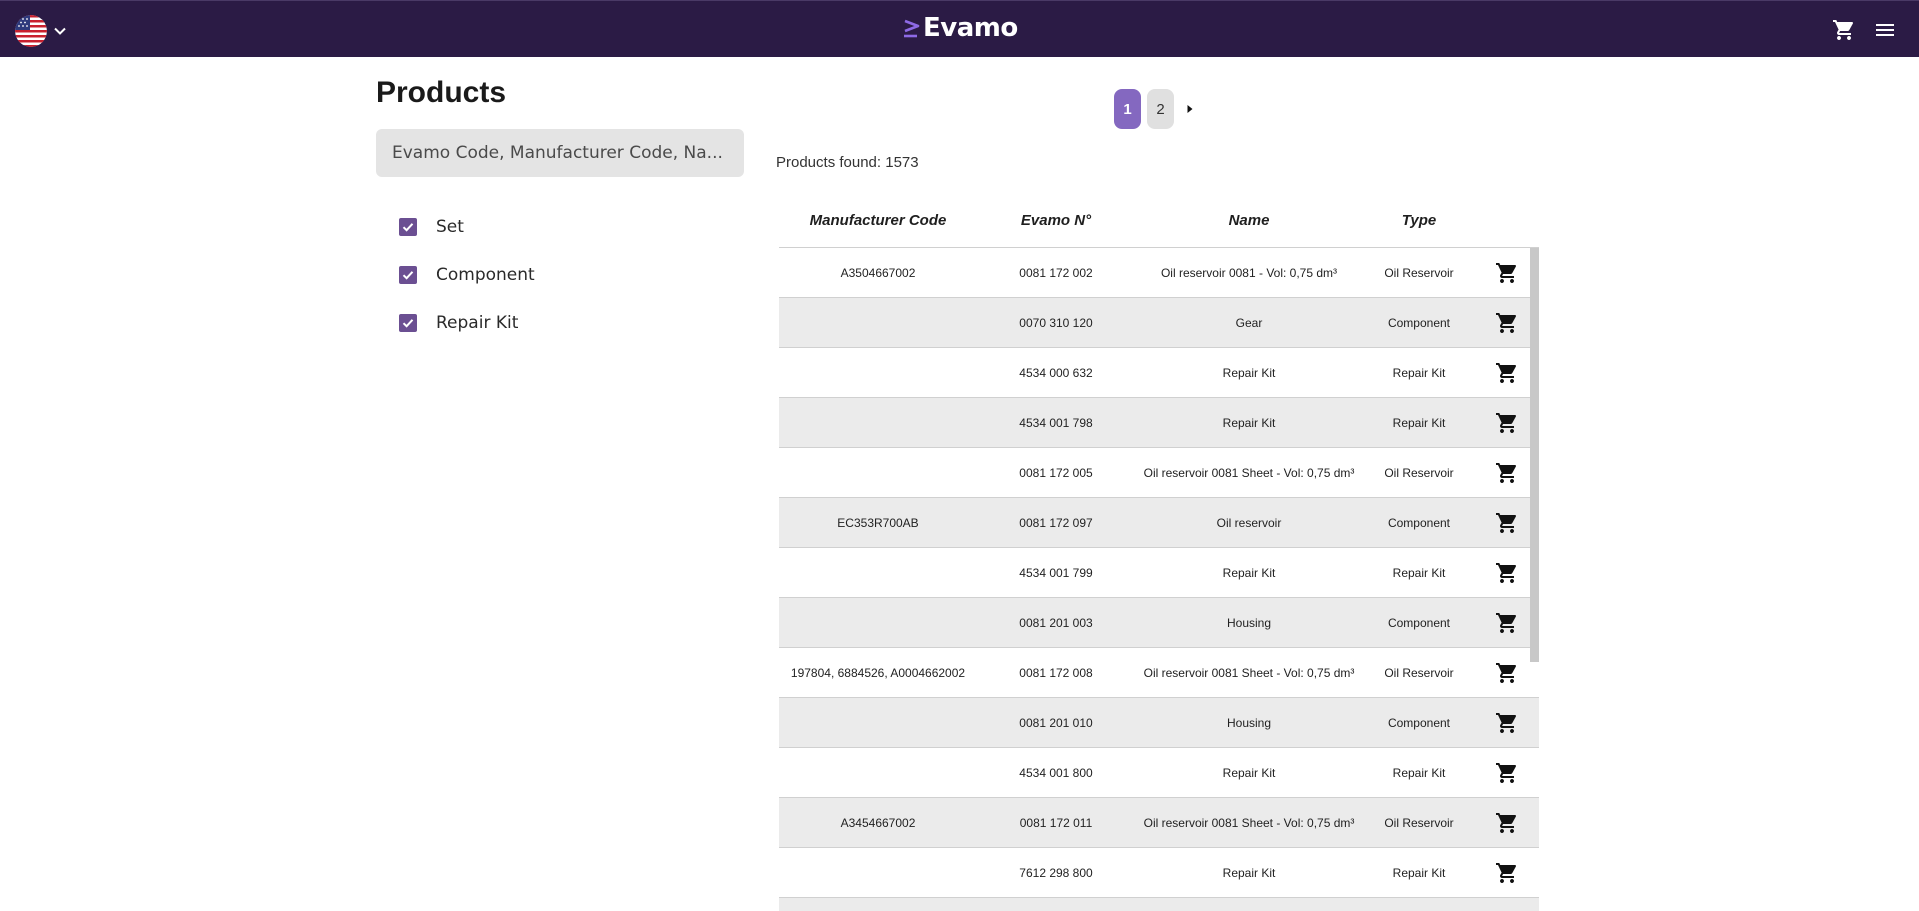  What do you see at coordinates (441, 92) in the screenshot?
I see `page-title: Products` at bounding box center [441, 92].